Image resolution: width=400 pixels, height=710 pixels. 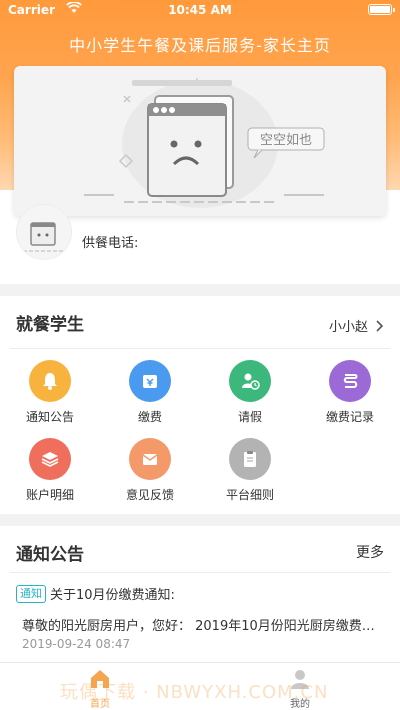 I want to click on grid-item-leave: 请假, so click(x=250, y=395).